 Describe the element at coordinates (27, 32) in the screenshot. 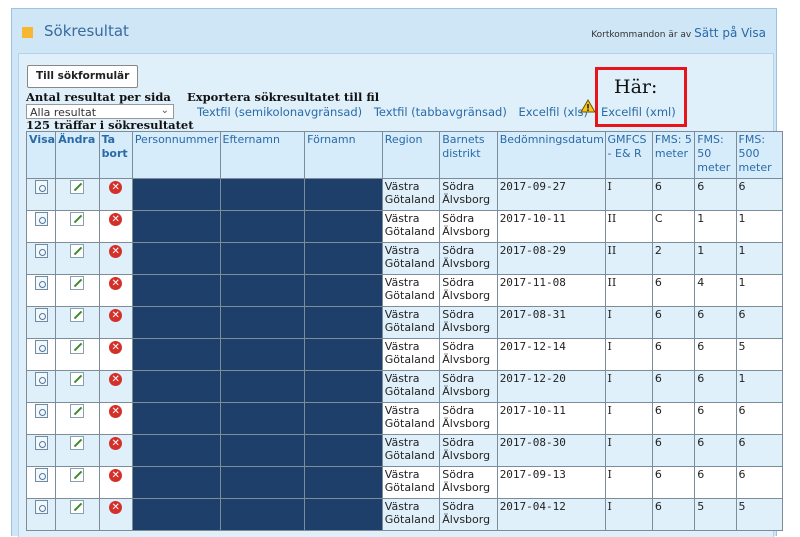

I see `panel-square-icon` at that location.